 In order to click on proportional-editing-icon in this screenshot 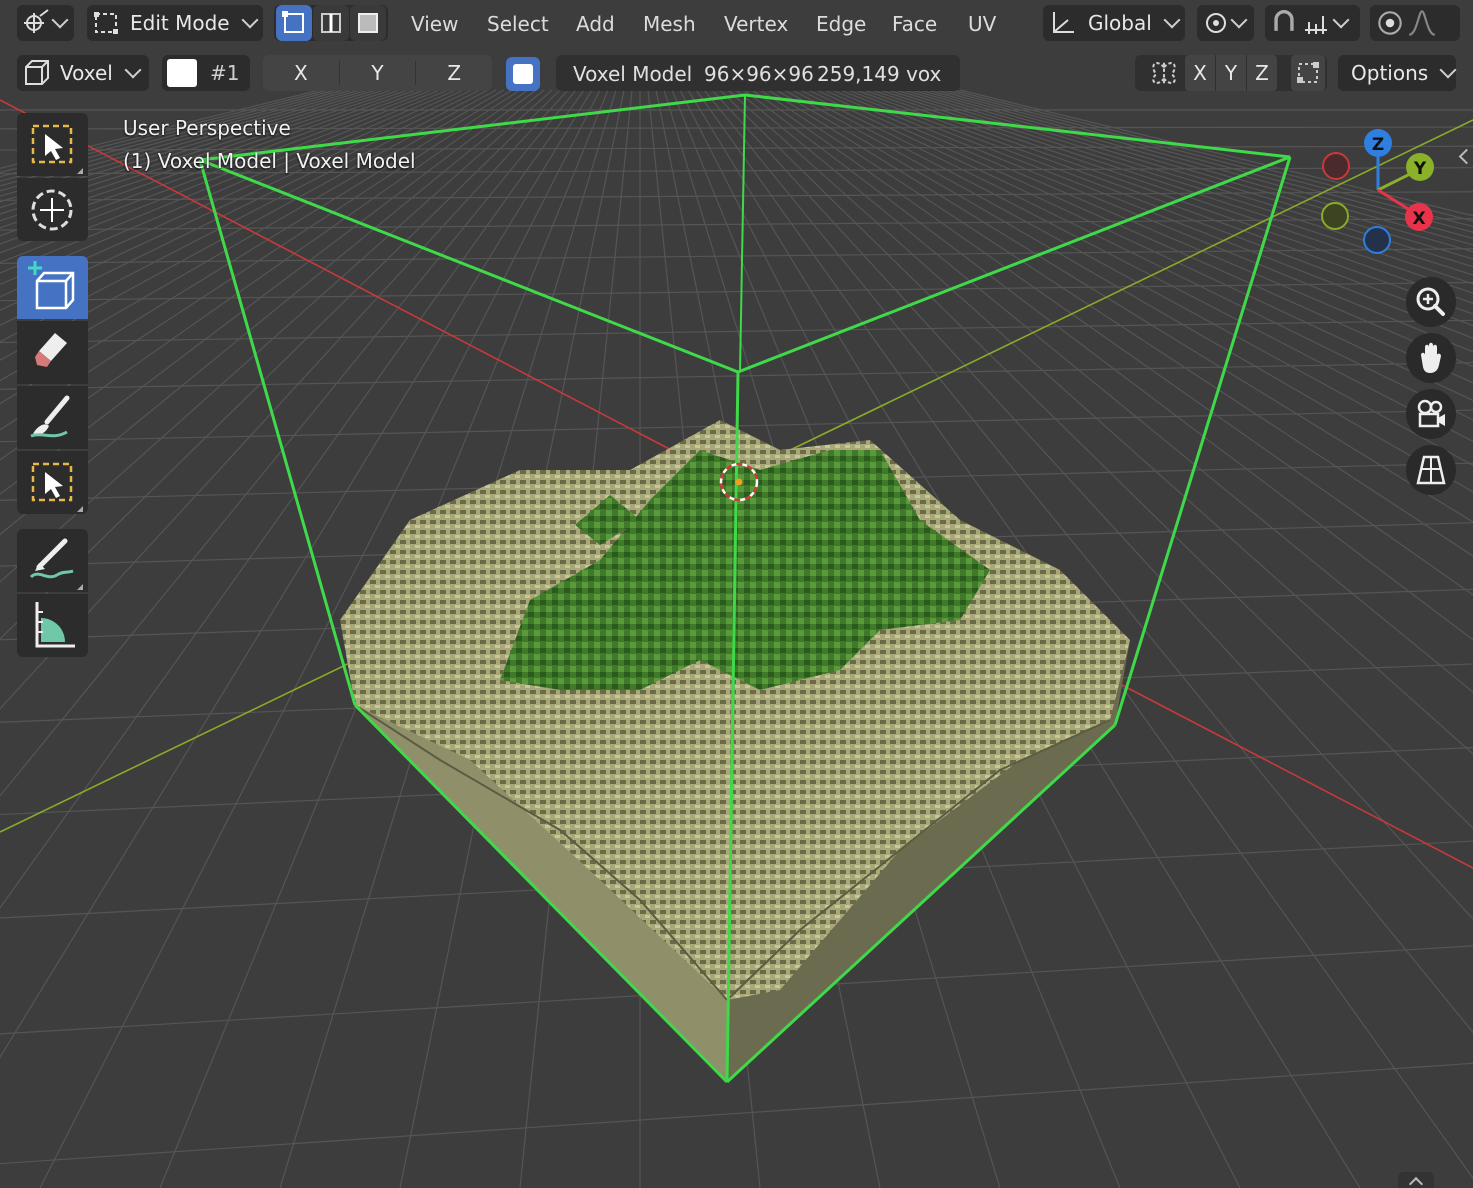, I will do `click(1390, 23)`.